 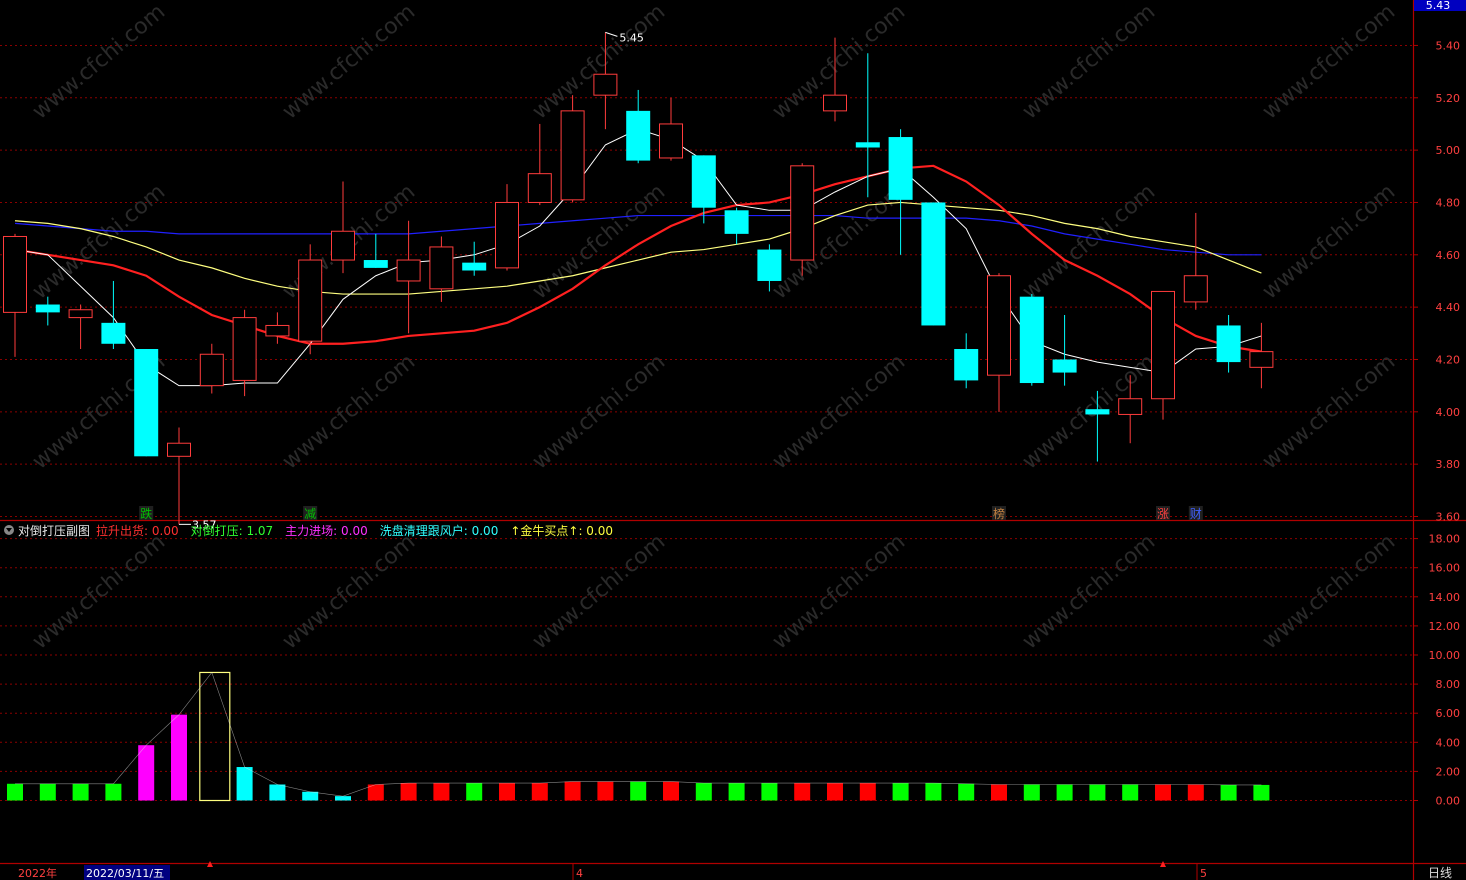 I want to click on legend-item-zhuli: 主力进场: 0.00, so click(x=326, y=530).